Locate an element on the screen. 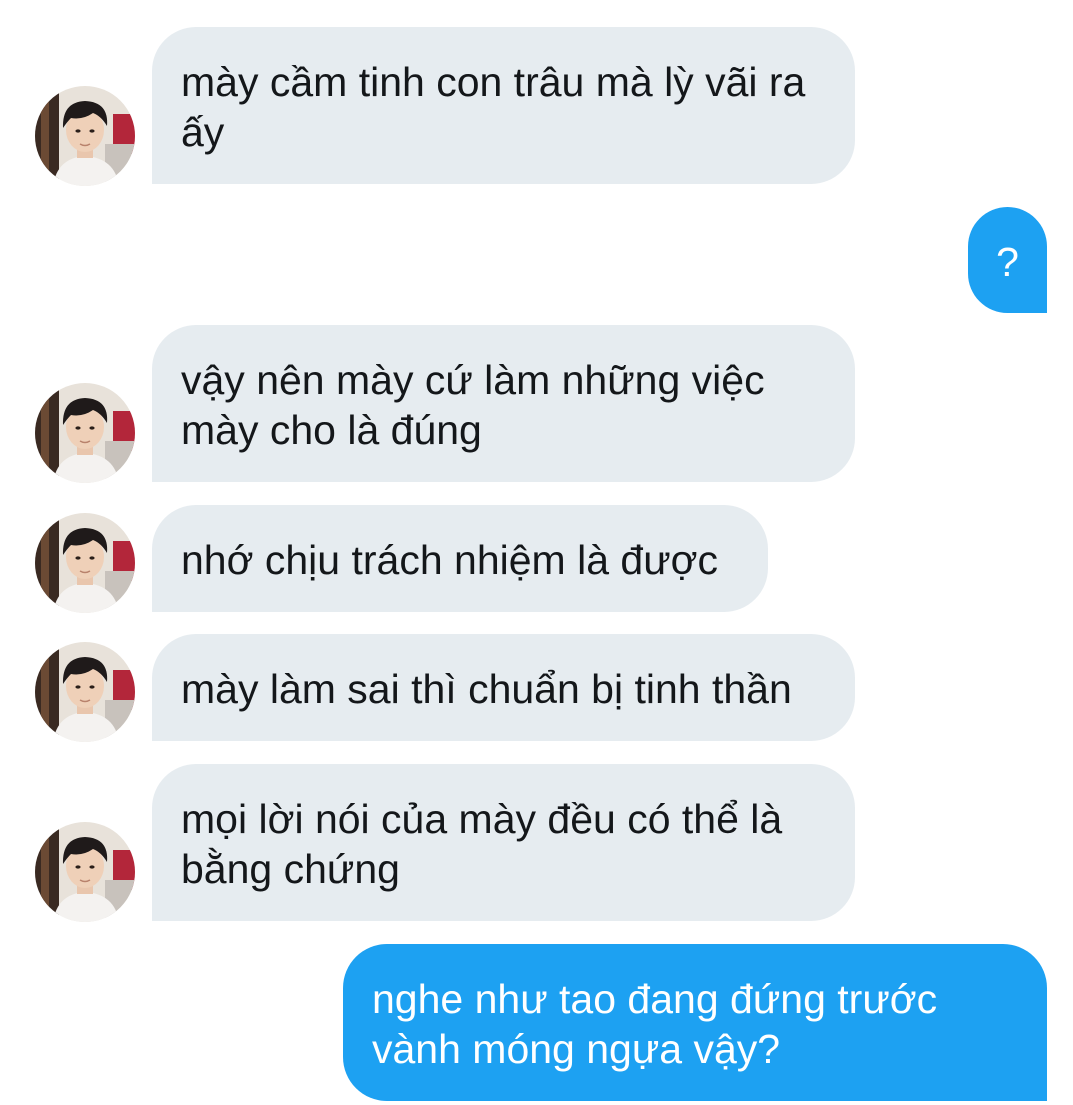  message-bubble-outgoing: ? is located at coordinates (1007, 260).